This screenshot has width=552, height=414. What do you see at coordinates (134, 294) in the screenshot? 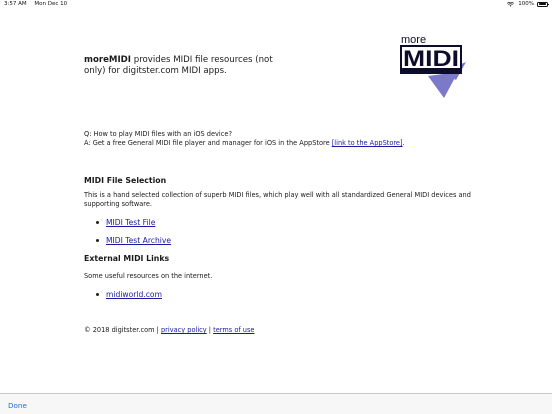
I see `midiworld-link: midiworld.com` at bounding box center [134, 294].